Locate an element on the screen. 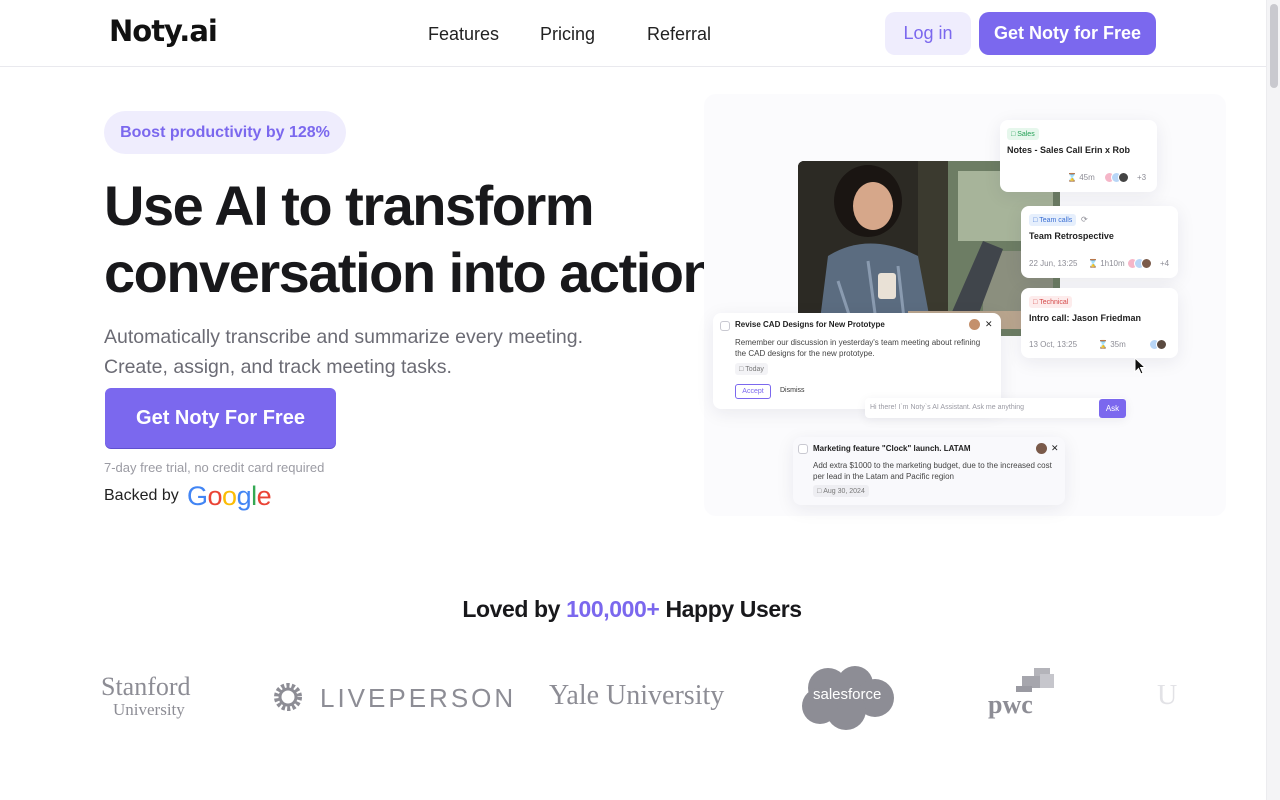  user-count: 100,000+ is located at coordinates (613, 609).